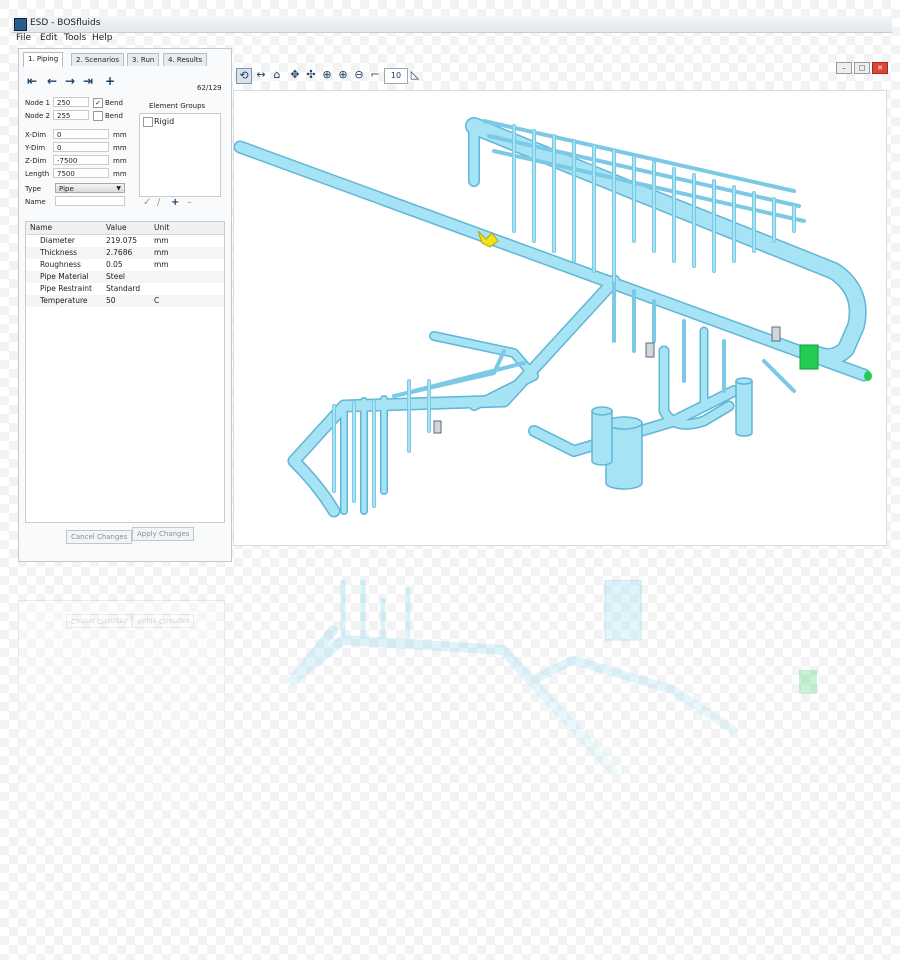 The height and width of the screenshot is (960, 900). I want to click on pan-icon: ↔, so click(261, 75).